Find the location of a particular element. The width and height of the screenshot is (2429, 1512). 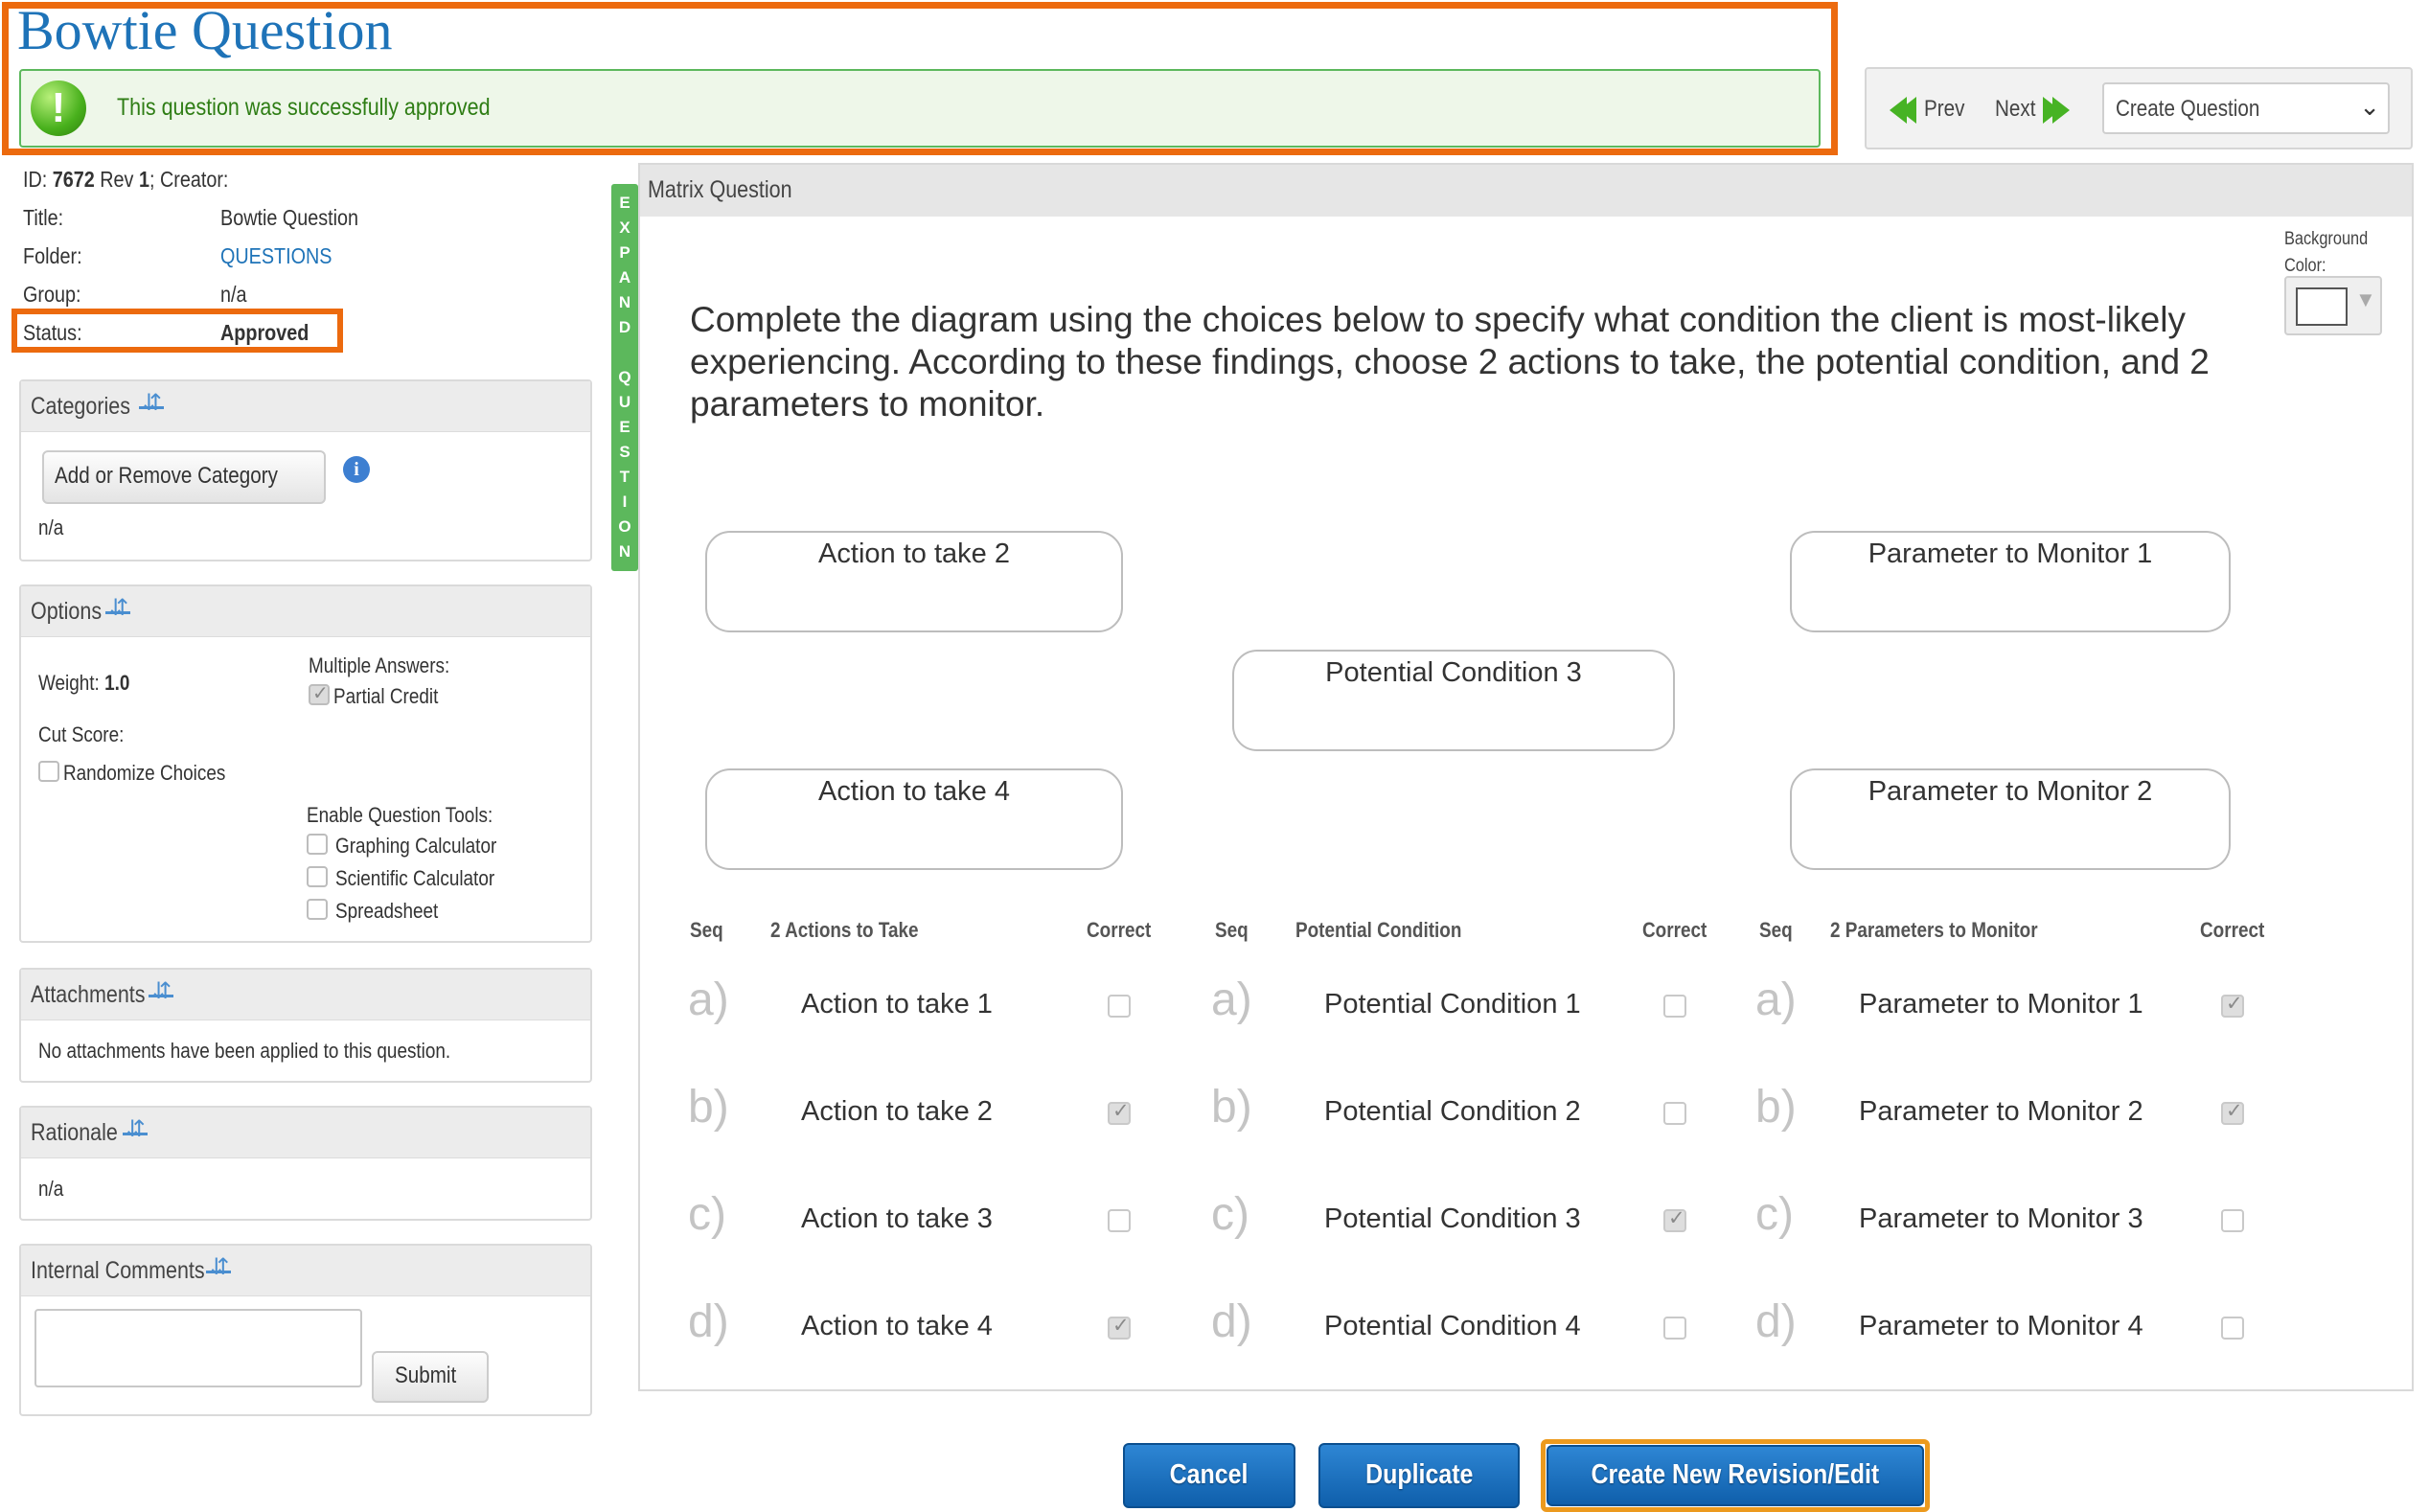

action-choice: Action to take 1 is located at coordinates (897, 1004).